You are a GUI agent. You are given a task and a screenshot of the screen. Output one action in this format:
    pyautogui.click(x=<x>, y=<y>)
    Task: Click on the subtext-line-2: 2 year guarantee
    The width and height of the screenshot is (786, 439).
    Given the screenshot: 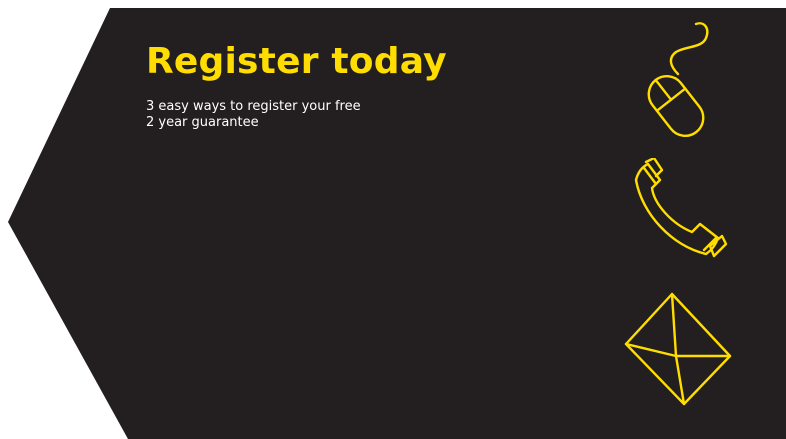 What is the action you would take?
    pyautogui.click(x=202, y=122)
    